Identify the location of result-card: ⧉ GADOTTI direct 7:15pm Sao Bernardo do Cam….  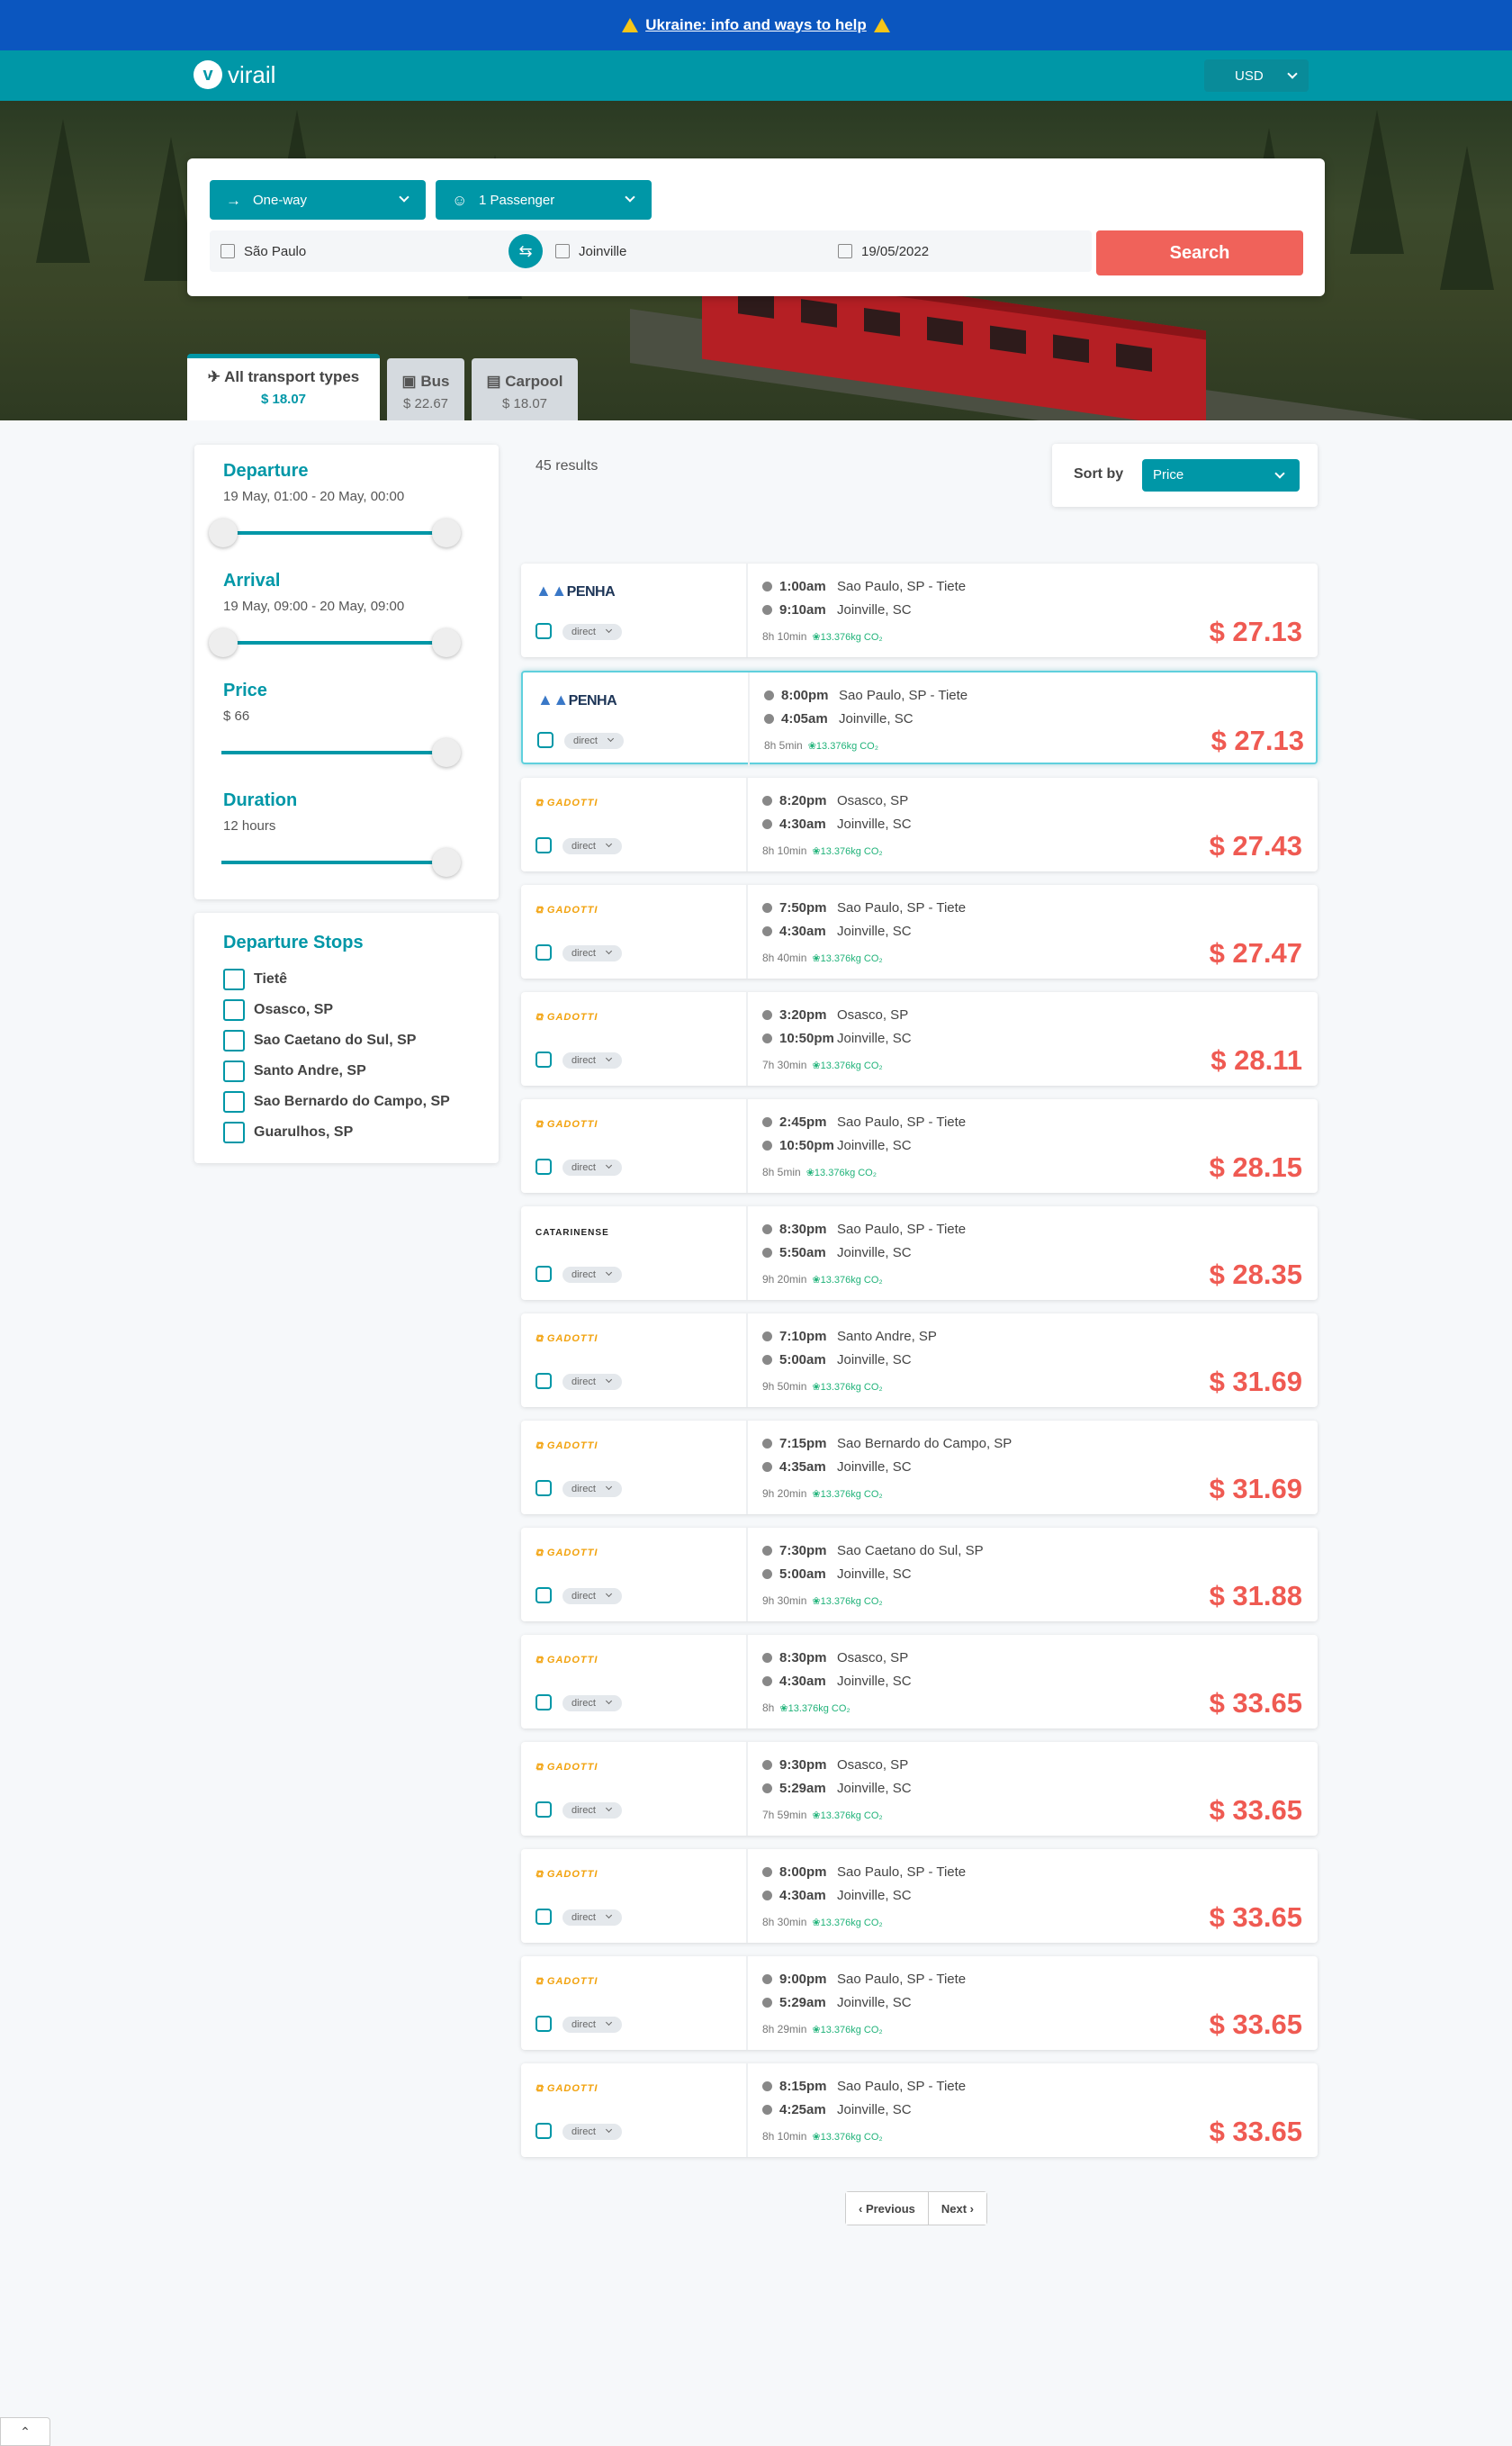
(920, 1467).